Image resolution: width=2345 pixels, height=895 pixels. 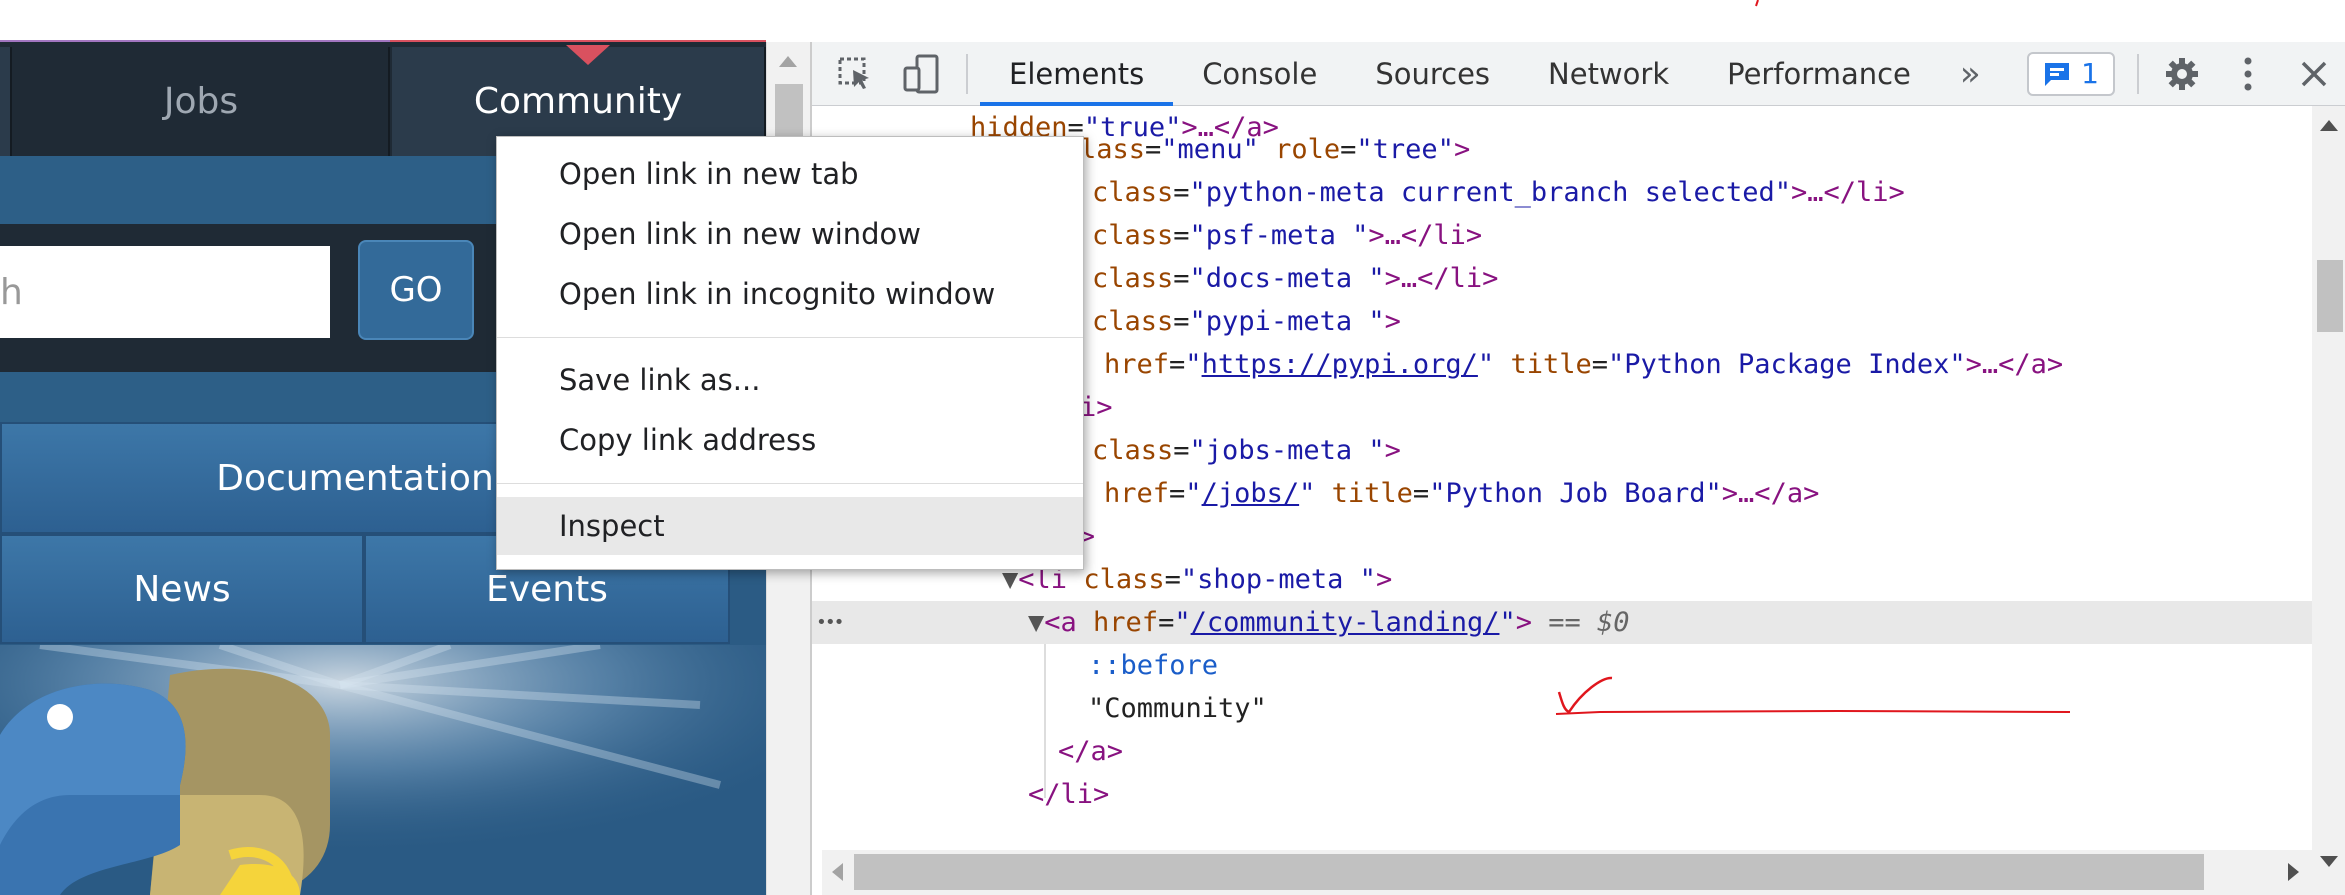 I want to click on issues-badge-button: 1, so click(x=2071, y=73).